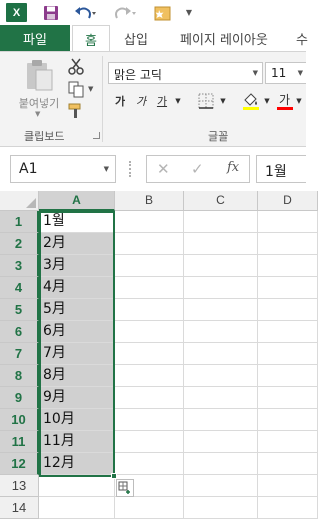 The width and height of the screenshot is (320, 523). I want to click on insert-function-icon: fx, so click(233, 167).